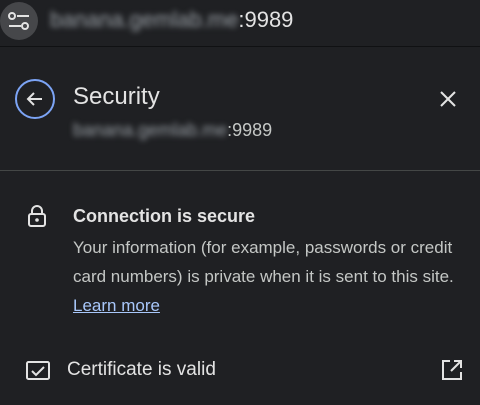  I want to click on learn-more-link: Learn more, so click(116, 305).